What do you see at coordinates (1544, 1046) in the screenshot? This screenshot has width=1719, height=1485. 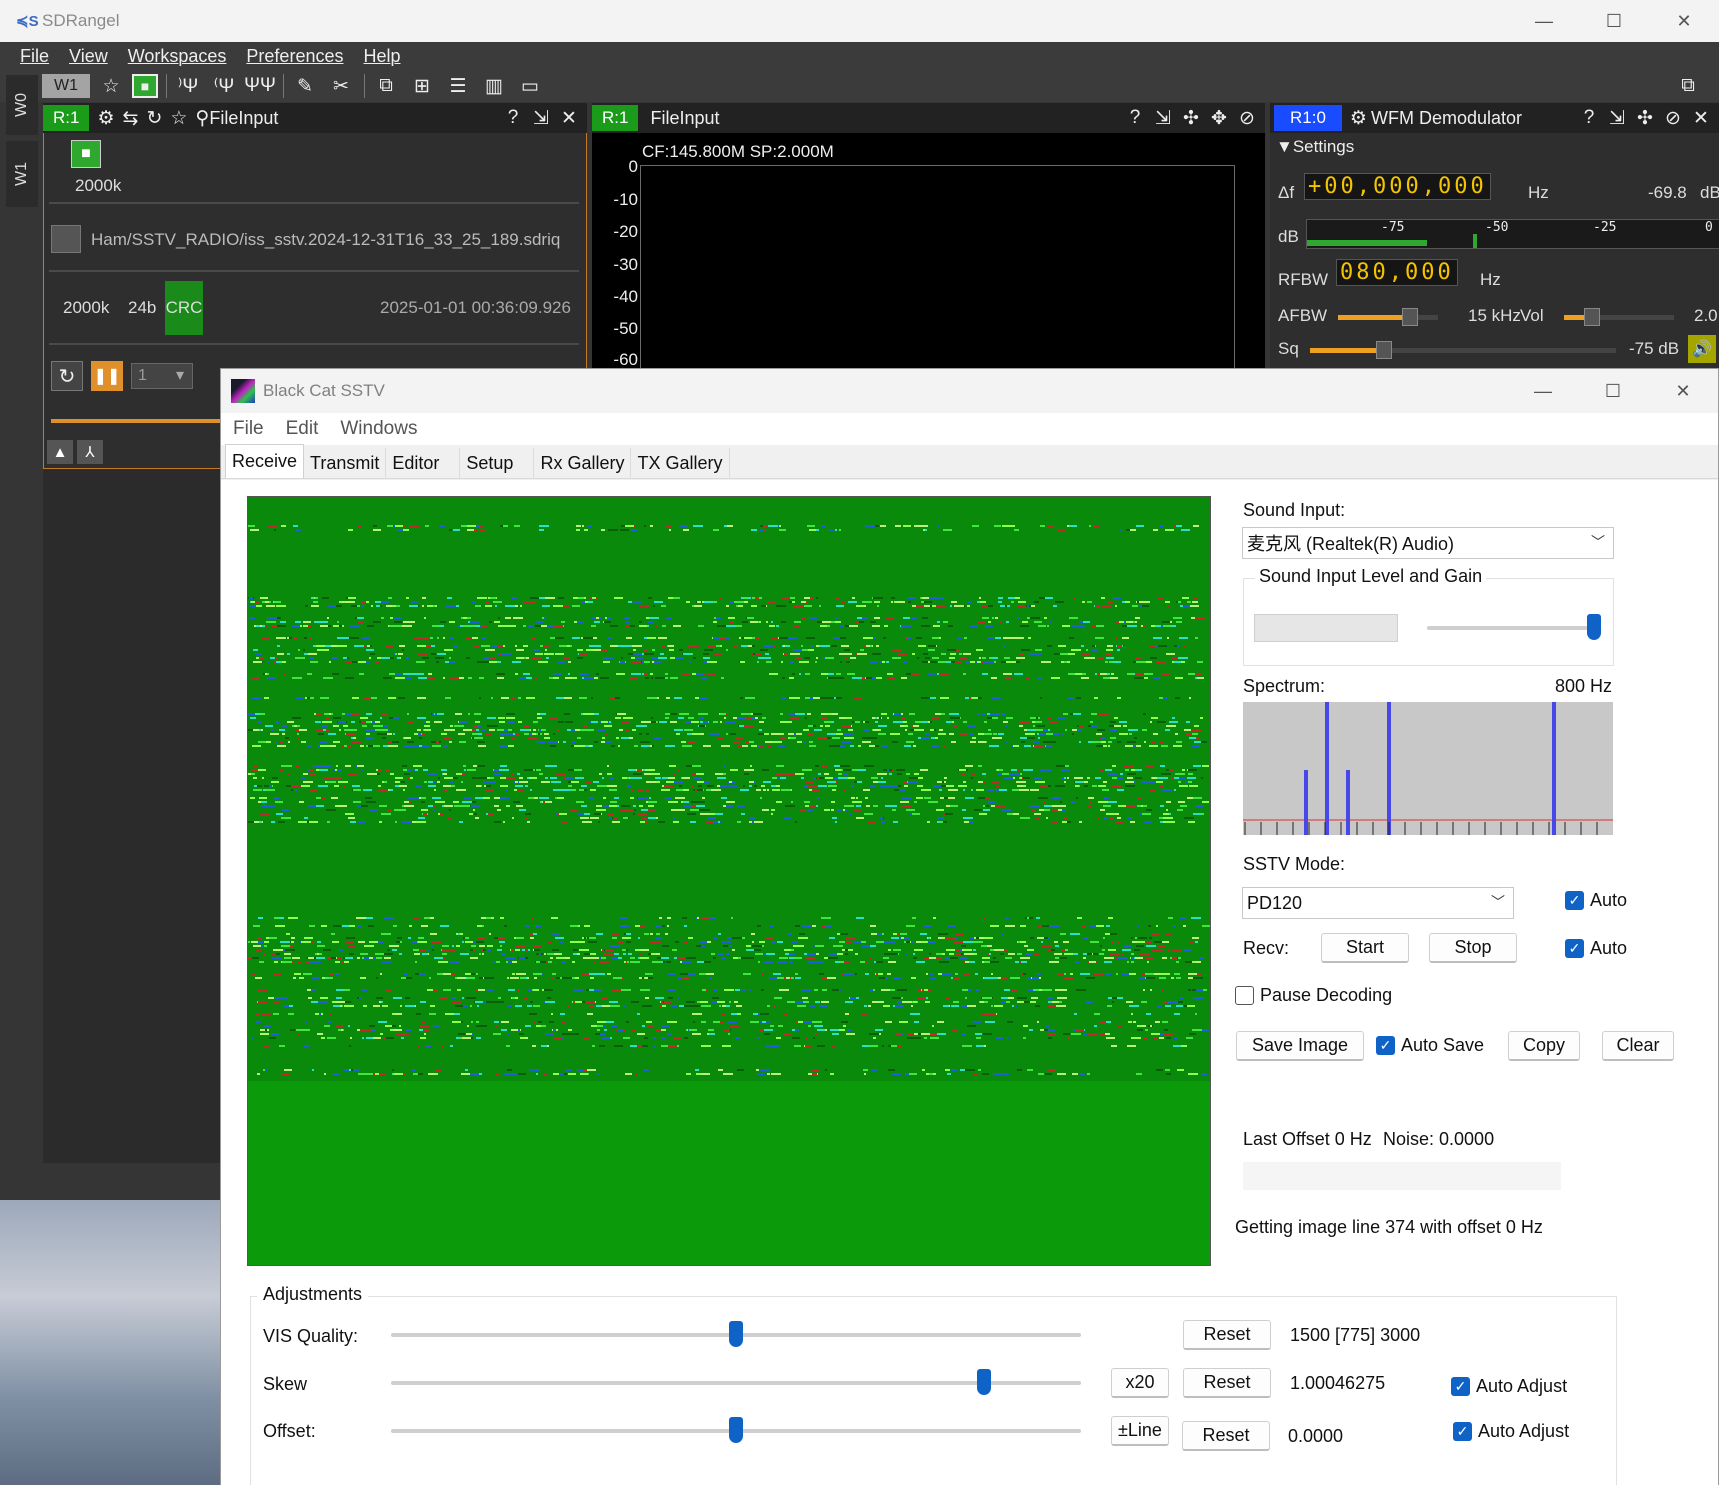 I see `copy-button: Copy` at bounding box center [1544, 1046].